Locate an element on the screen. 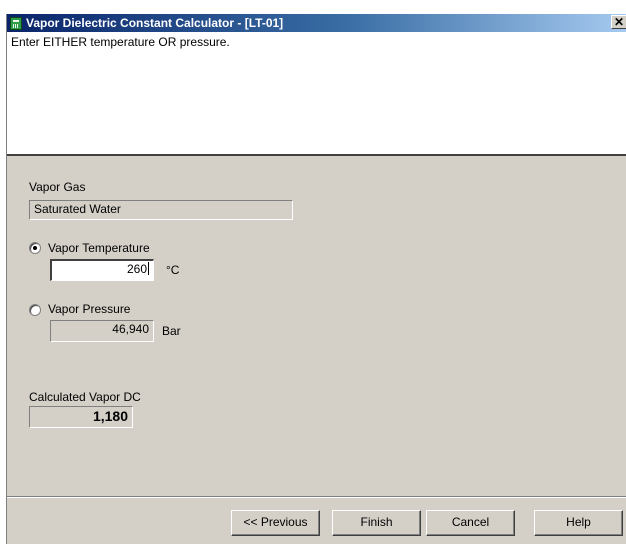 The image size is (626, 544). vapor-temperature-input: 260 is located at coordinates (102, 270).